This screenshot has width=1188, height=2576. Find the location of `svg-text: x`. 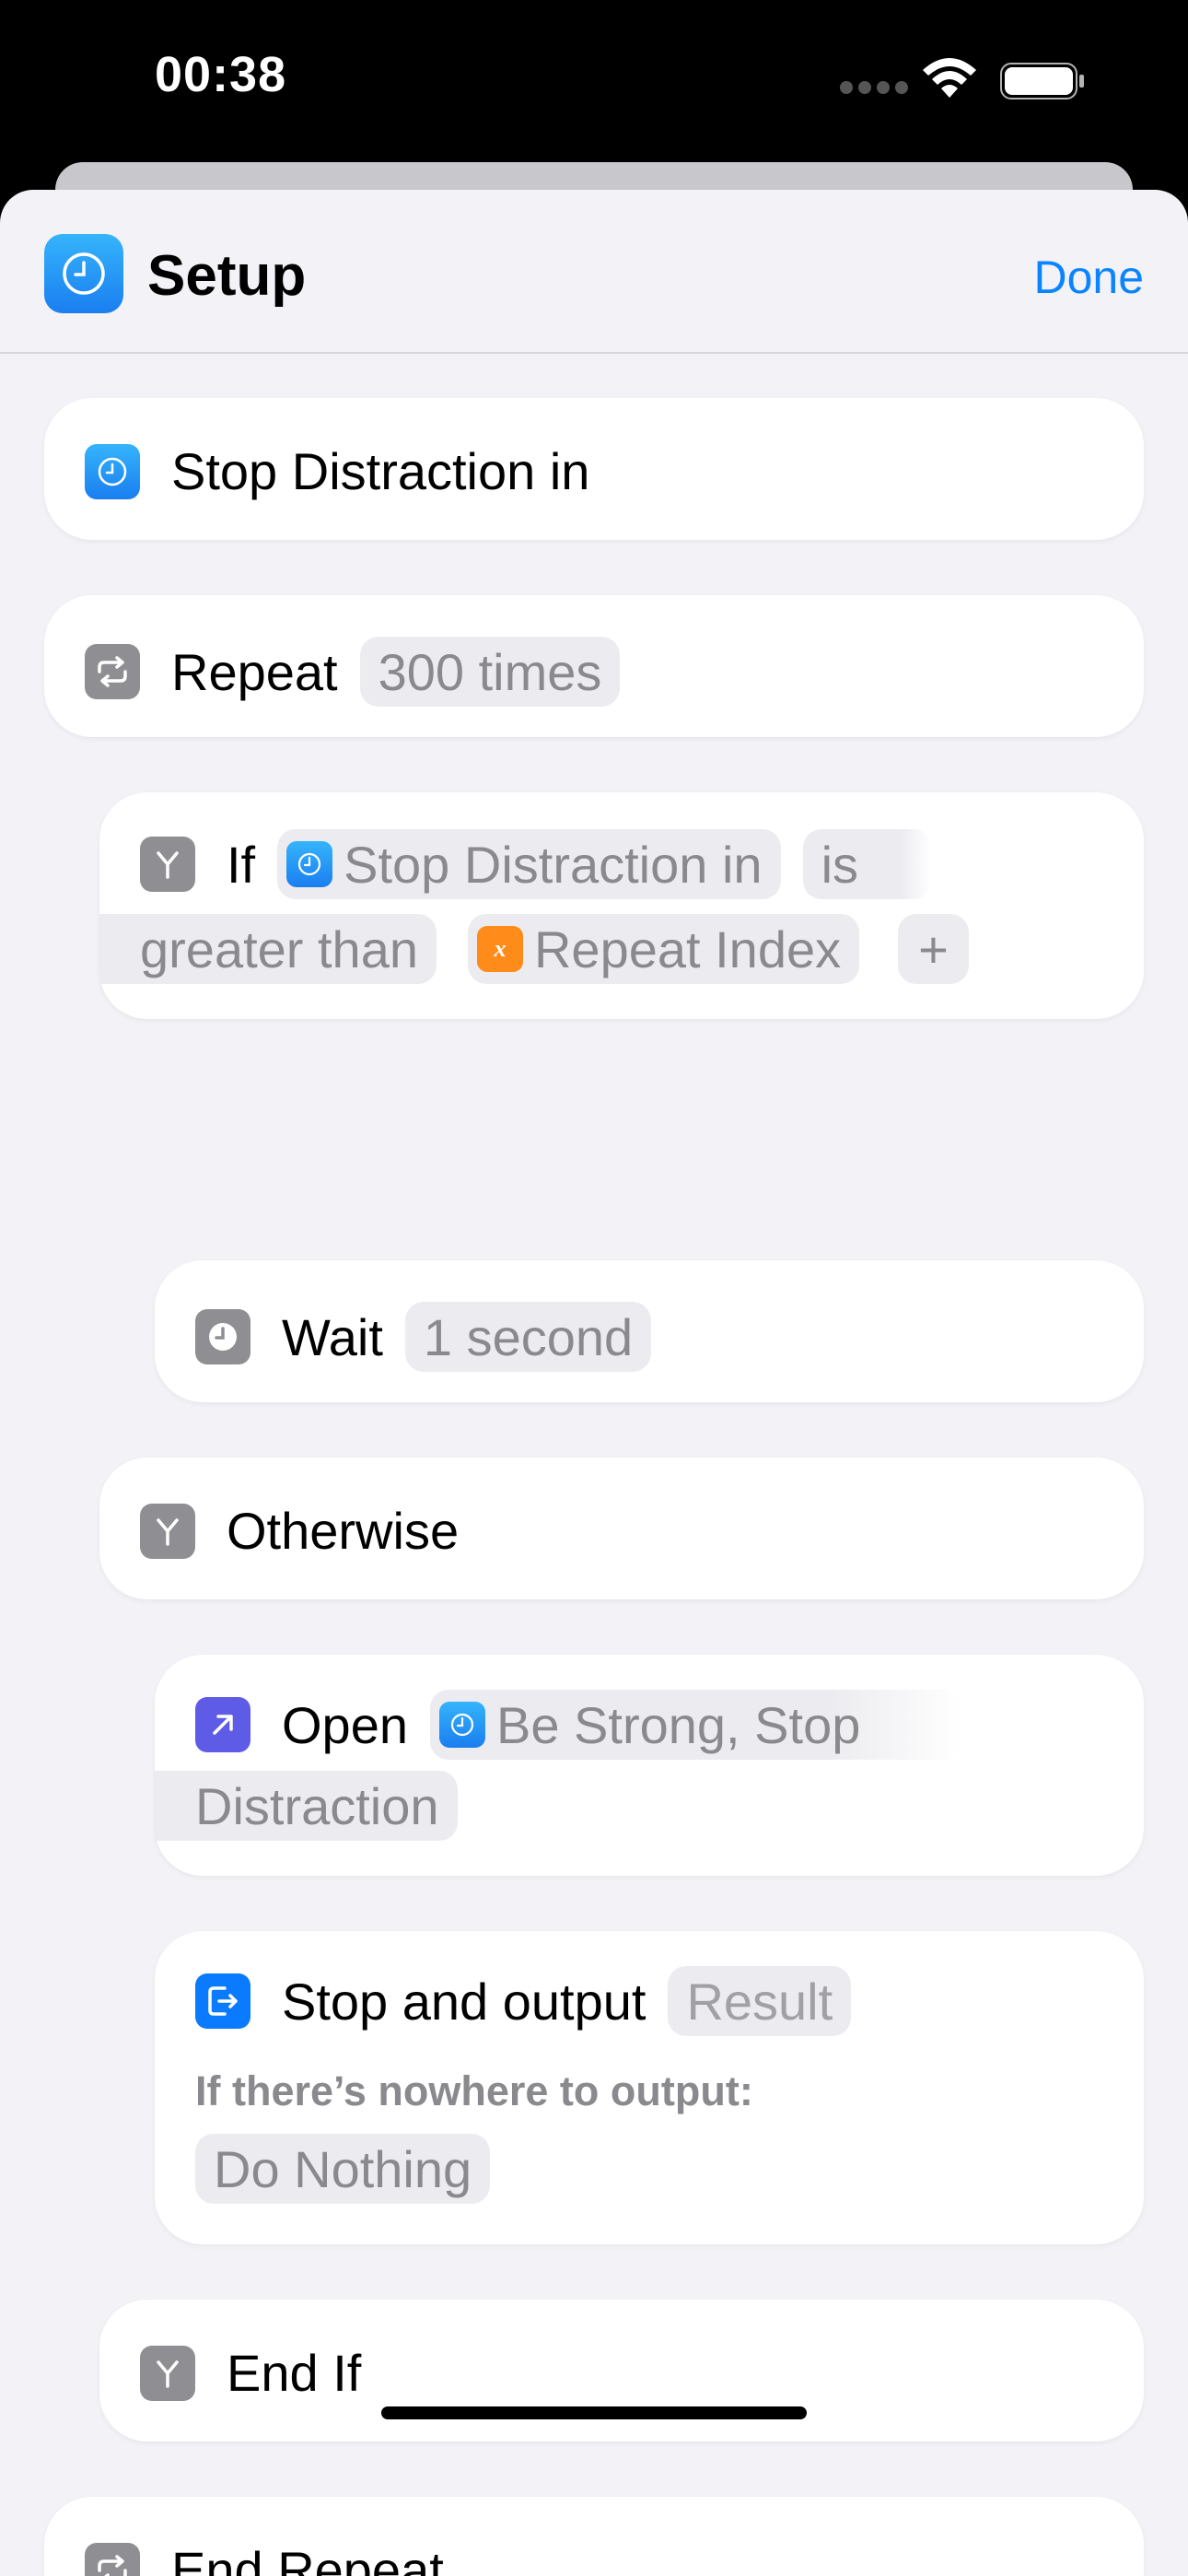

svg-text: x is located at coordinates (499, 949).